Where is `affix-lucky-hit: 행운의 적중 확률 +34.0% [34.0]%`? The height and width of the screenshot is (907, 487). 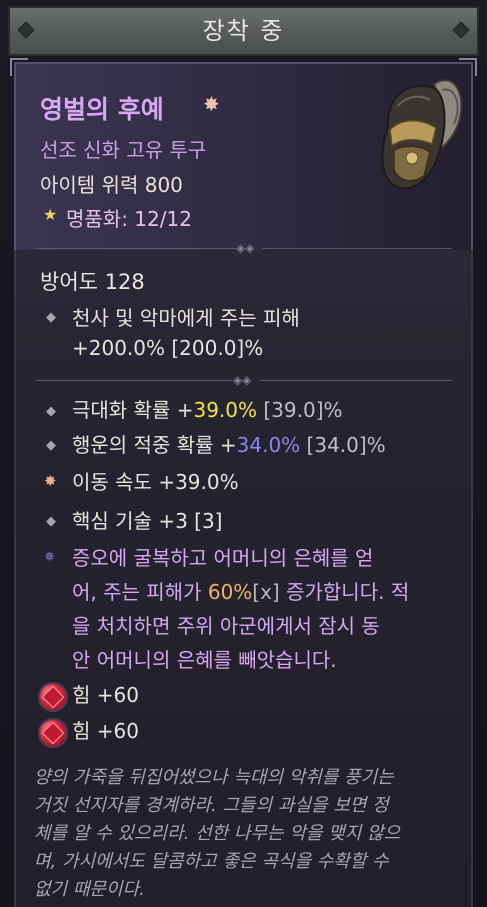
affix-lucky-hit: 행운의 적중 확률 +34.0% [34.0]% is located at coordinates (229, 443).